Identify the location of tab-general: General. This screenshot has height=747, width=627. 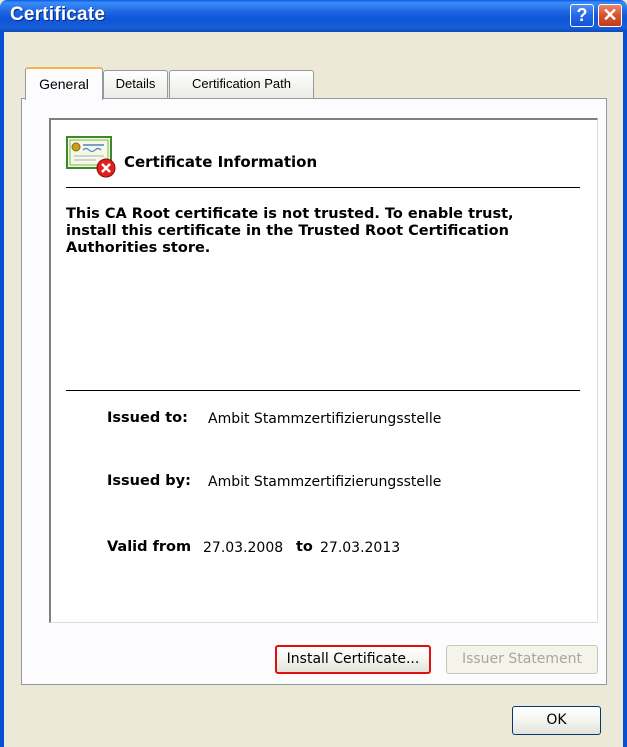
(64, 83).